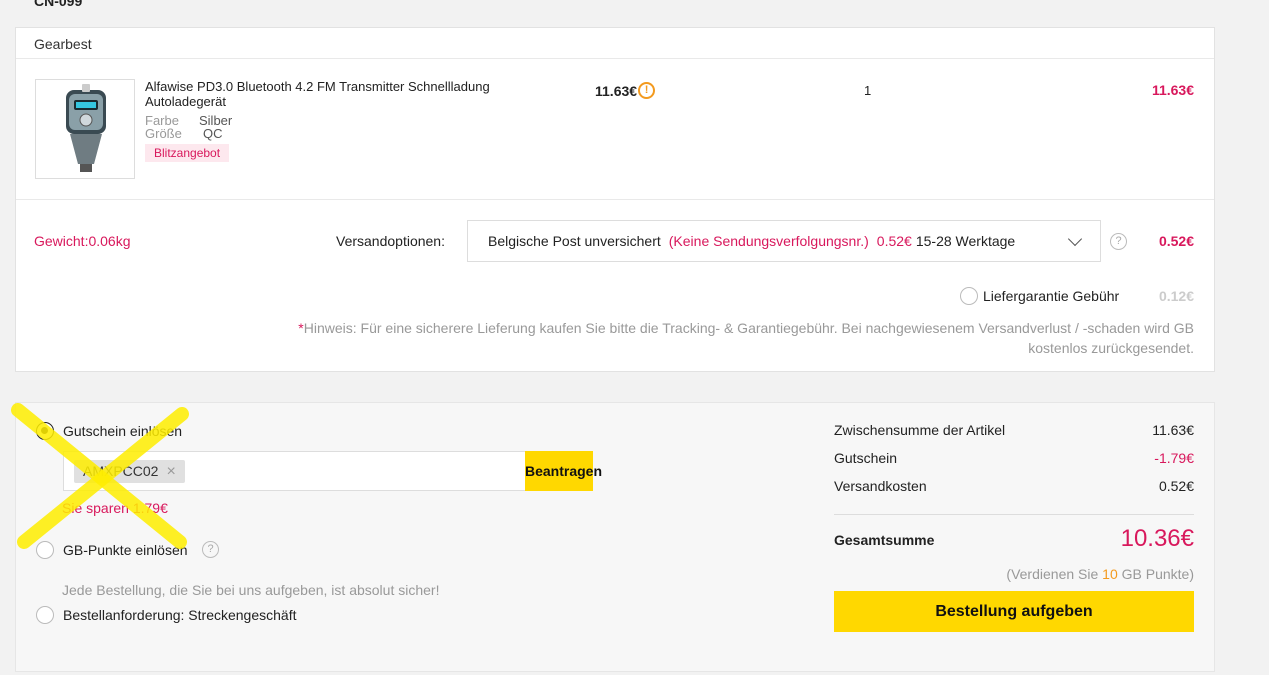  What do you see at coordinates (294, 471) in the screenshot?
I see `coupon-input: AMXPCC02 ×` at bounding box center [294, 471].